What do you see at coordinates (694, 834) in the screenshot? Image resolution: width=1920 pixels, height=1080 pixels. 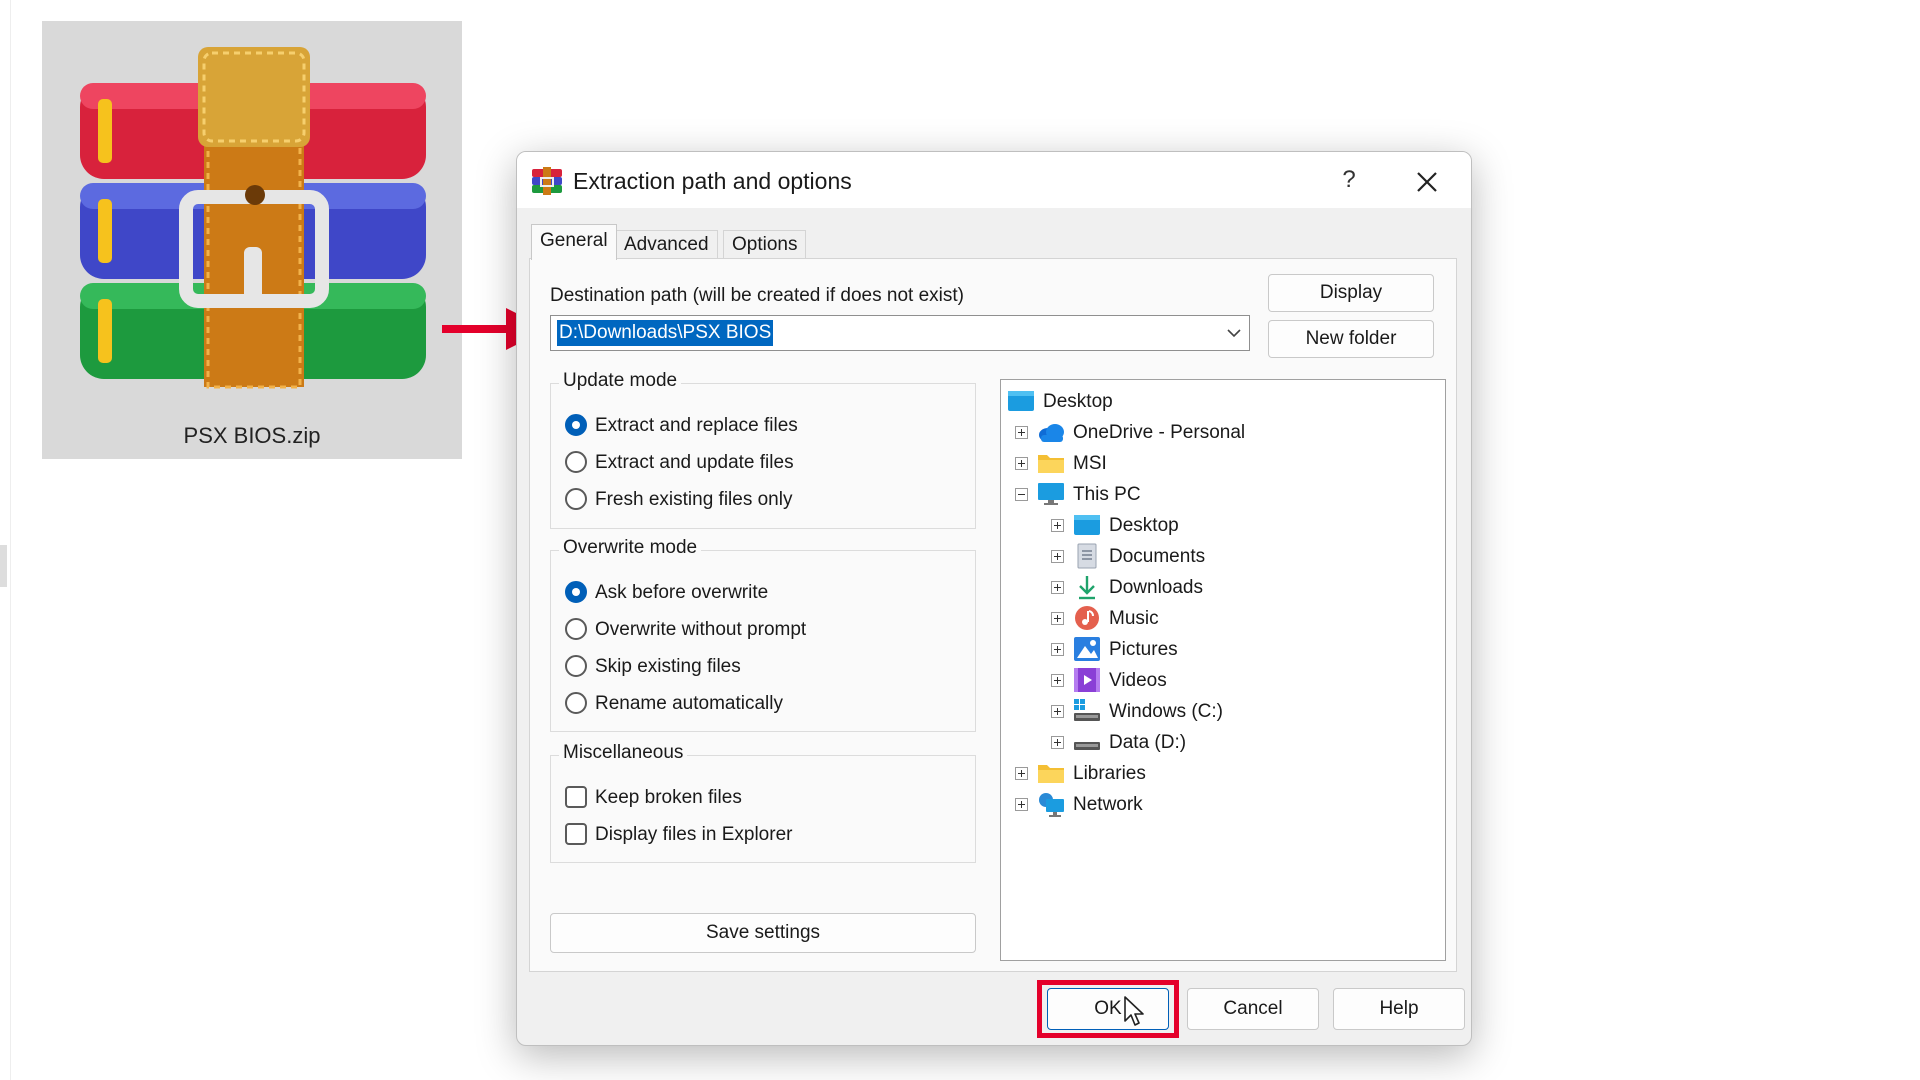 I see `option-label: Display files in Explorer` at bounding box center [694, 834].